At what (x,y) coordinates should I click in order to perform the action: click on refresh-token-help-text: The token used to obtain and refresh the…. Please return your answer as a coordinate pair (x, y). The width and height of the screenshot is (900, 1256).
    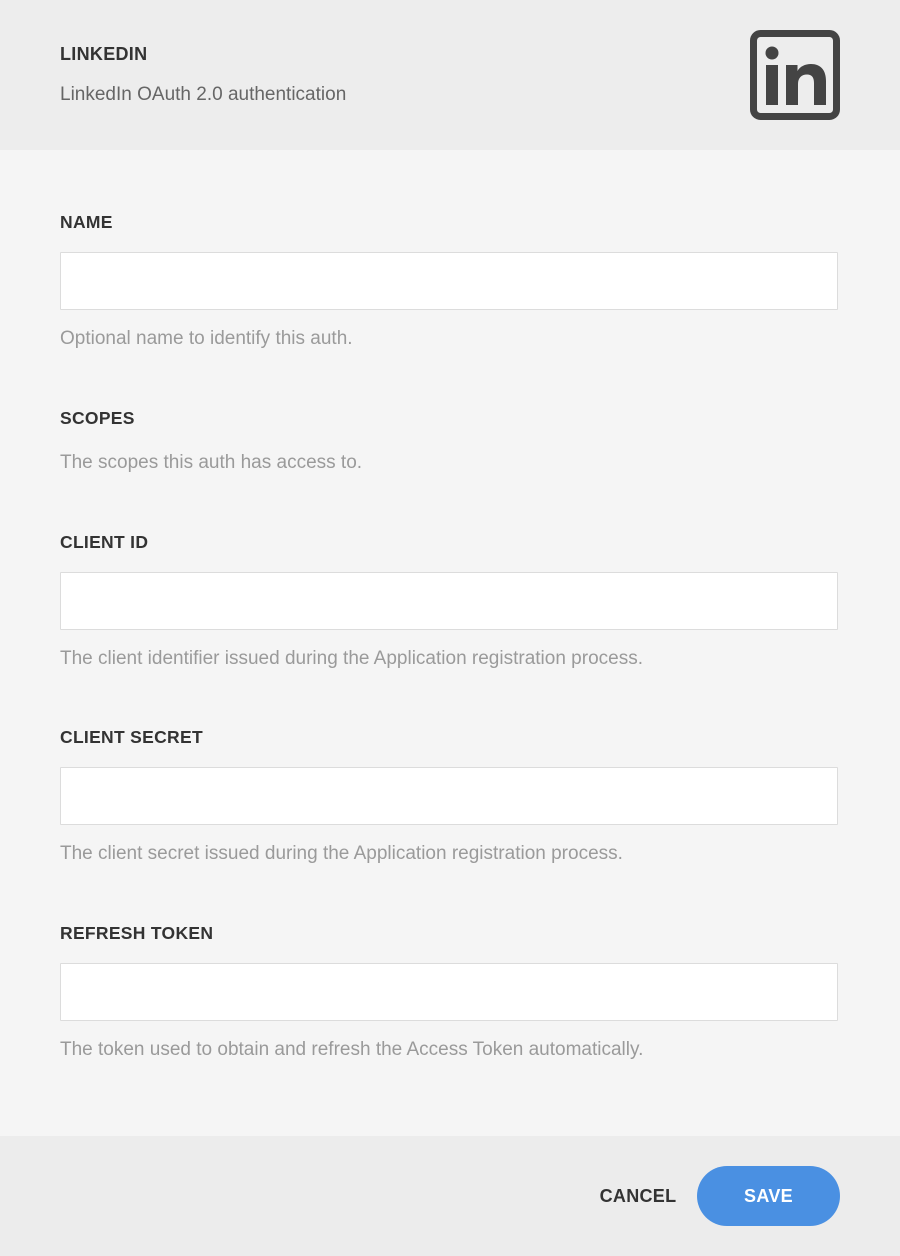
    Looking at the image, I should click on (352, 1049).